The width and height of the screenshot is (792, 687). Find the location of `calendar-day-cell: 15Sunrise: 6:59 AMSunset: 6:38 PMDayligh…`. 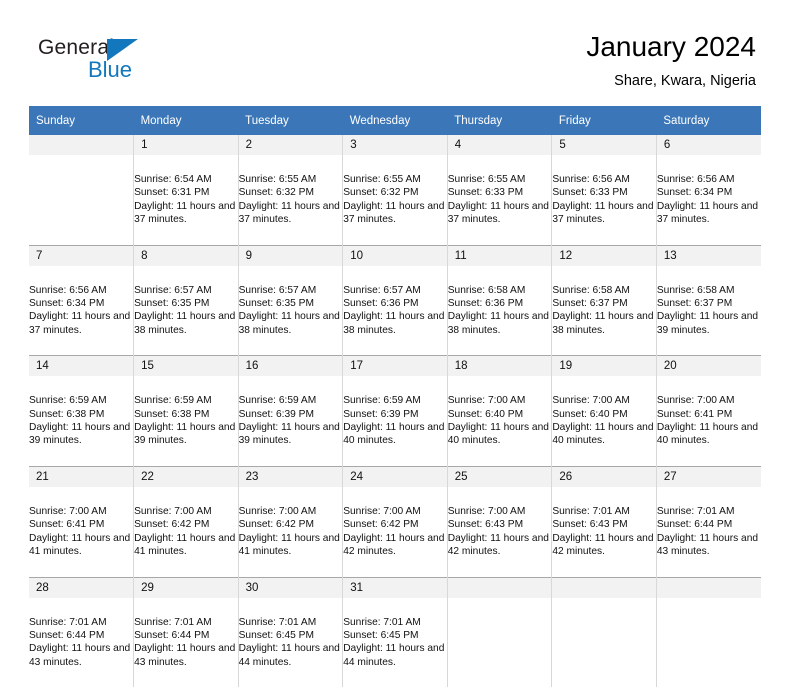

calendar-day-cell: 15Sunrise: 6:59 AMSunset: 6:38 PMDayligh… is located at coordinates (186, 411).